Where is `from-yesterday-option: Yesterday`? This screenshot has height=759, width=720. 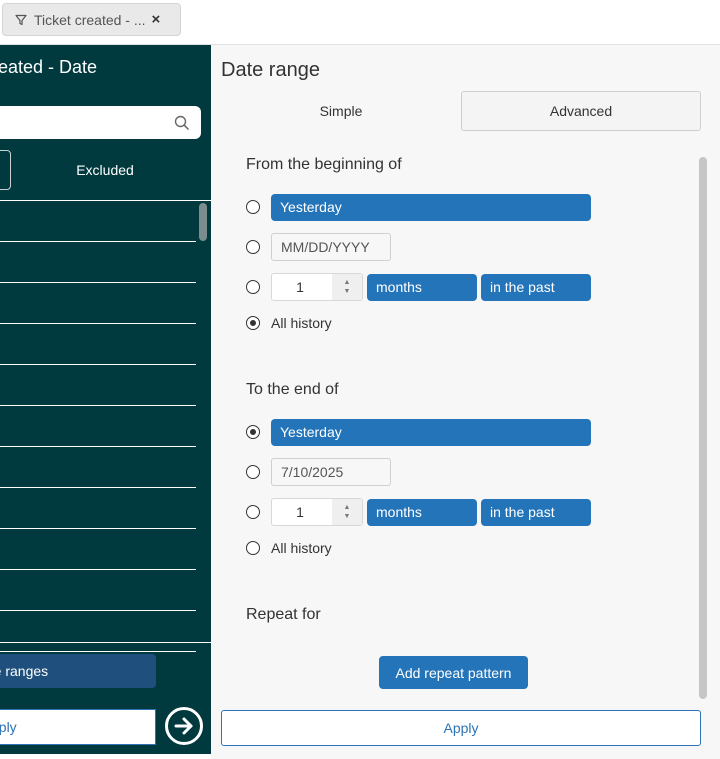 from-yesterday-option: Yesterday is located at coordinates (418, 207).